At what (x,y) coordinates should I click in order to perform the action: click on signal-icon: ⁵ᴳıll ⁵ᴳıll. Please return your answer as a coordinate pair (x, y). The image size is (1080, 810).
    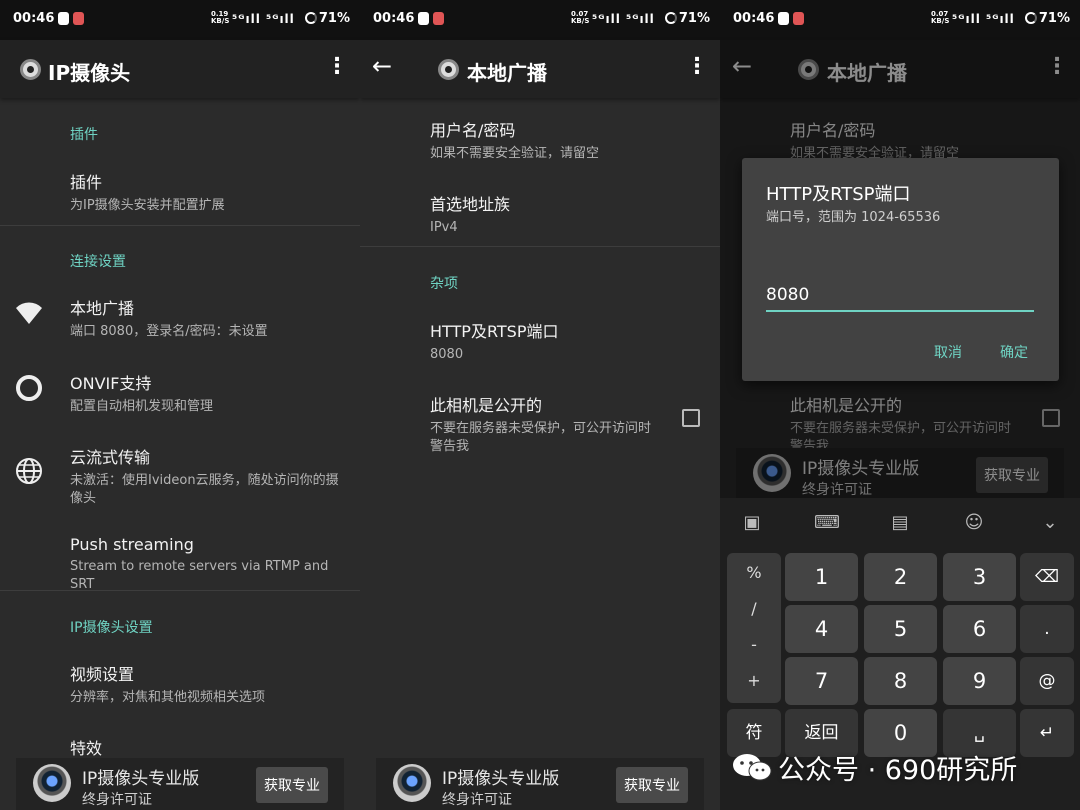
    Looking at the image, I should click on (983, 19).